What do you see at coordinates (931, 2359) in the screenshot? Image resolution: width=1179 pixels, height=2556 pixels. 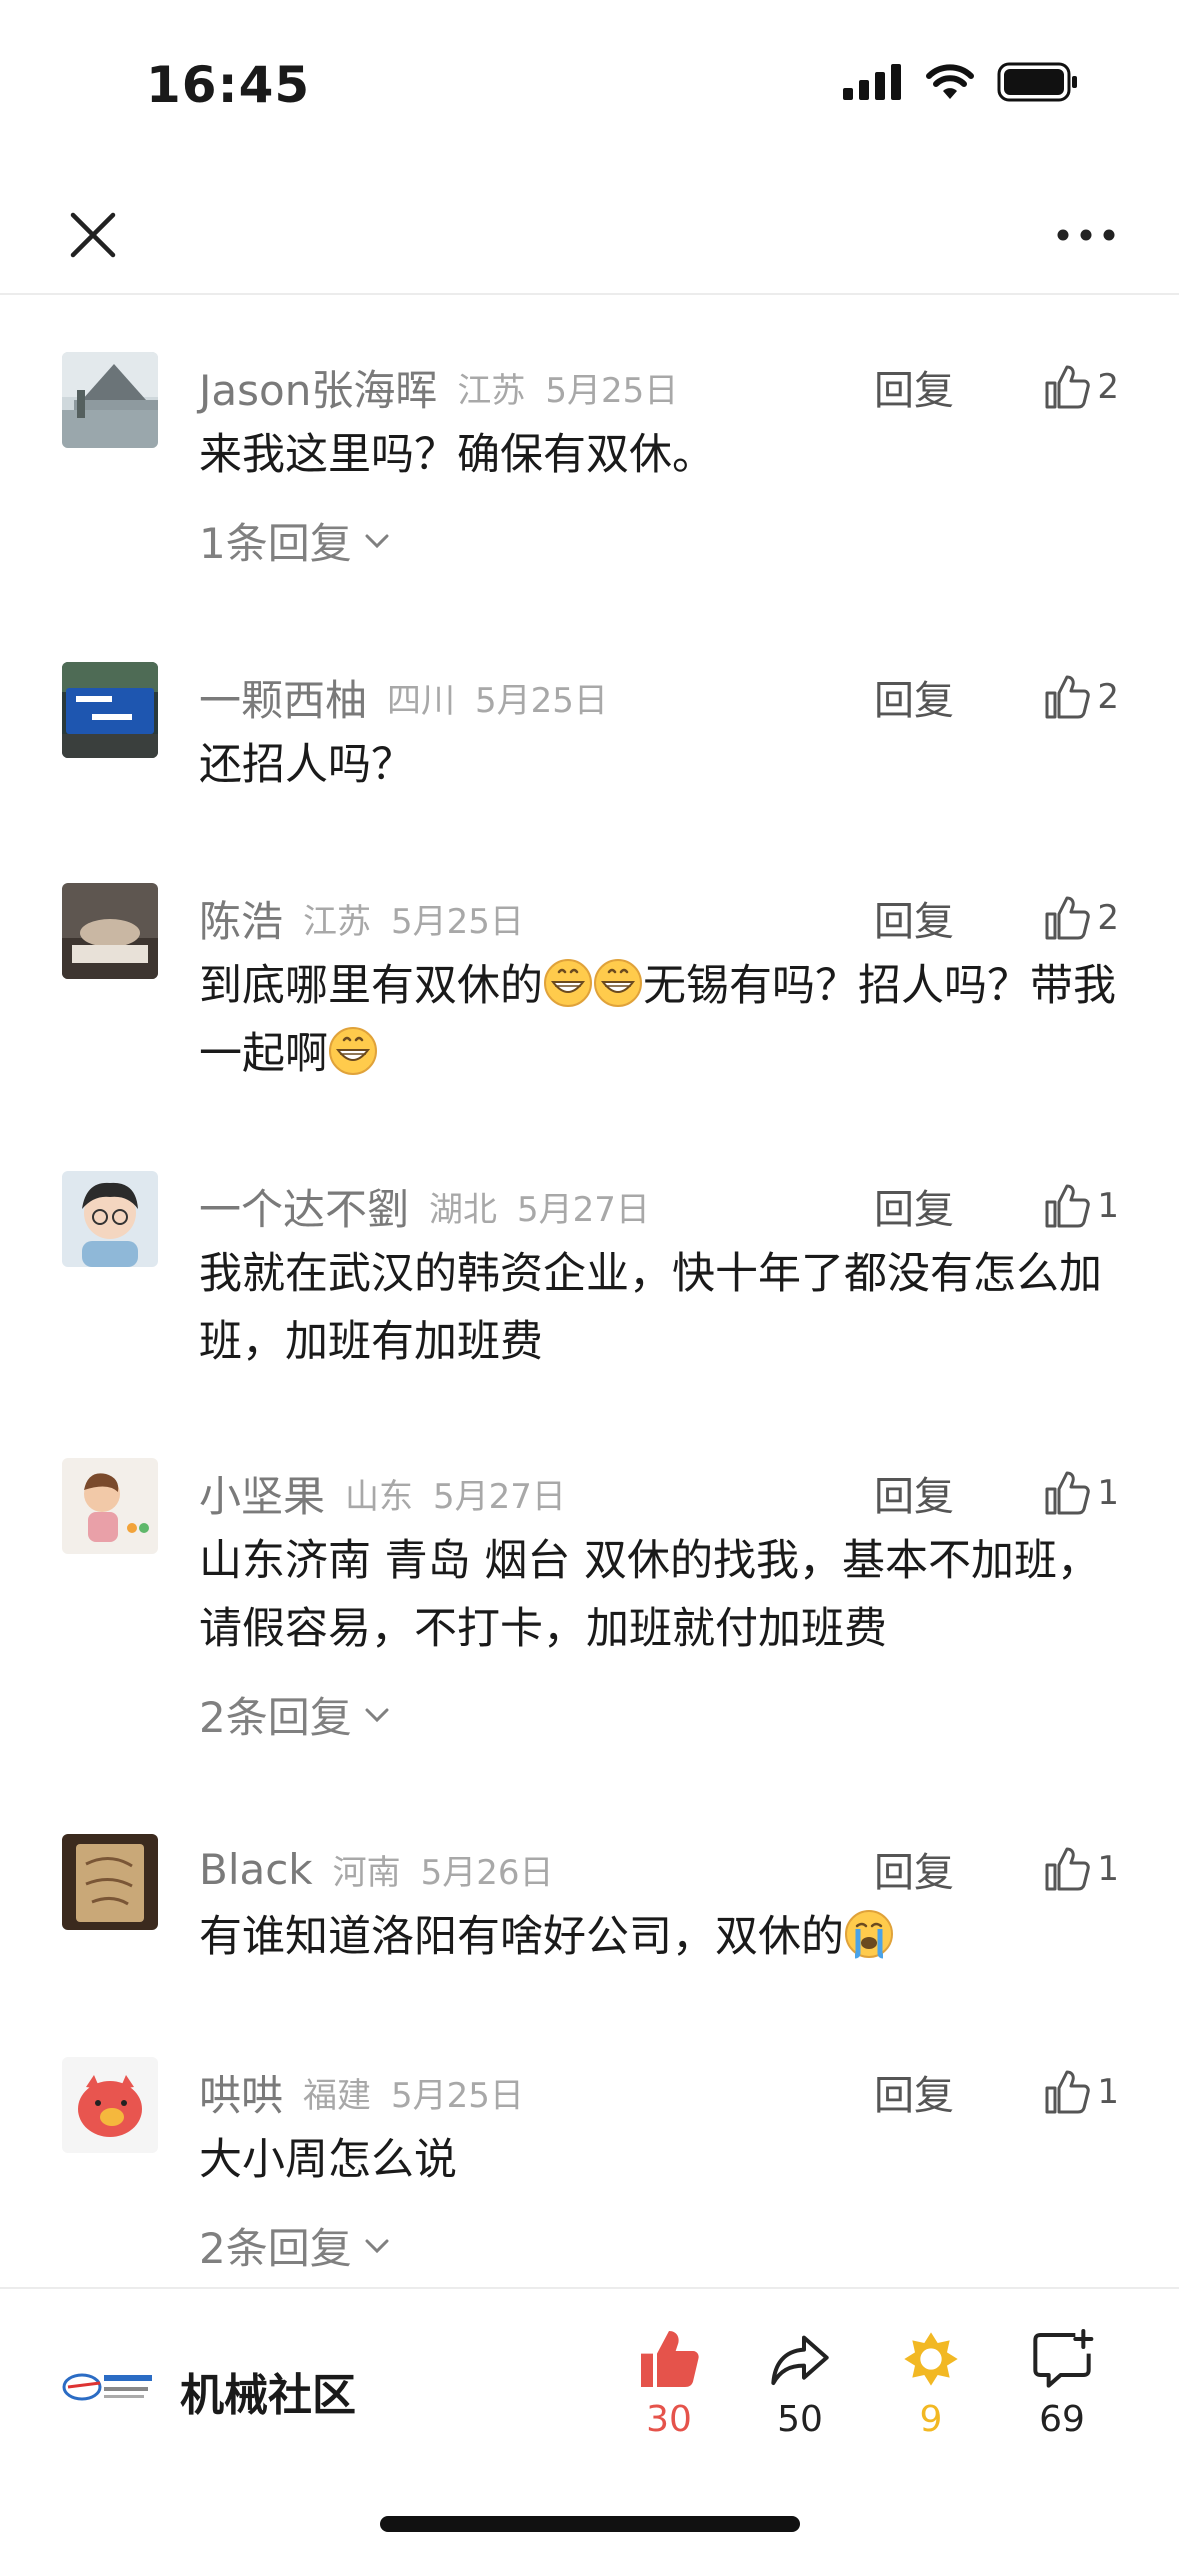 I see `collect-icon` at bounding box center [931, 2359].